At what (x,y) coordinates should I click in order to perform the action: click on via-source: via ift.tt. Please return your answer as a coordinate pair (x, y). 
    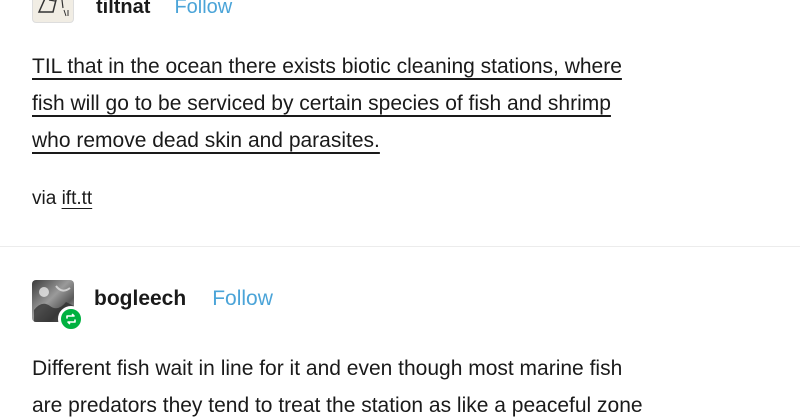
    Looking at the image, I should click on (62, 199).